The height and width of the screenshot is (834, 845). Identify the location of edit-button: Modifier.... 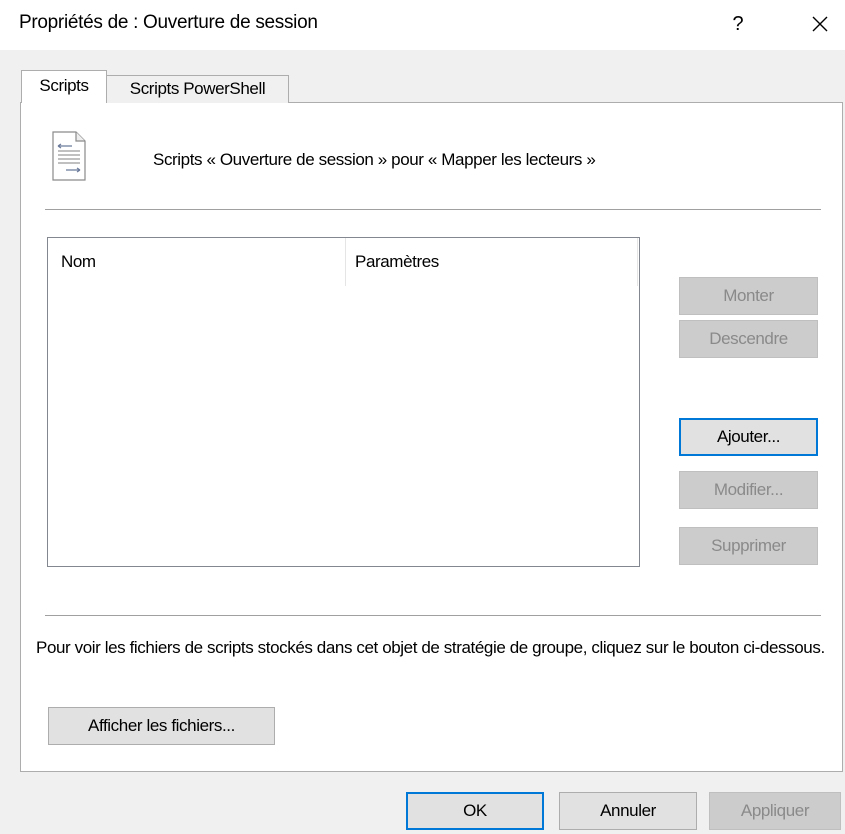
(748, 490).